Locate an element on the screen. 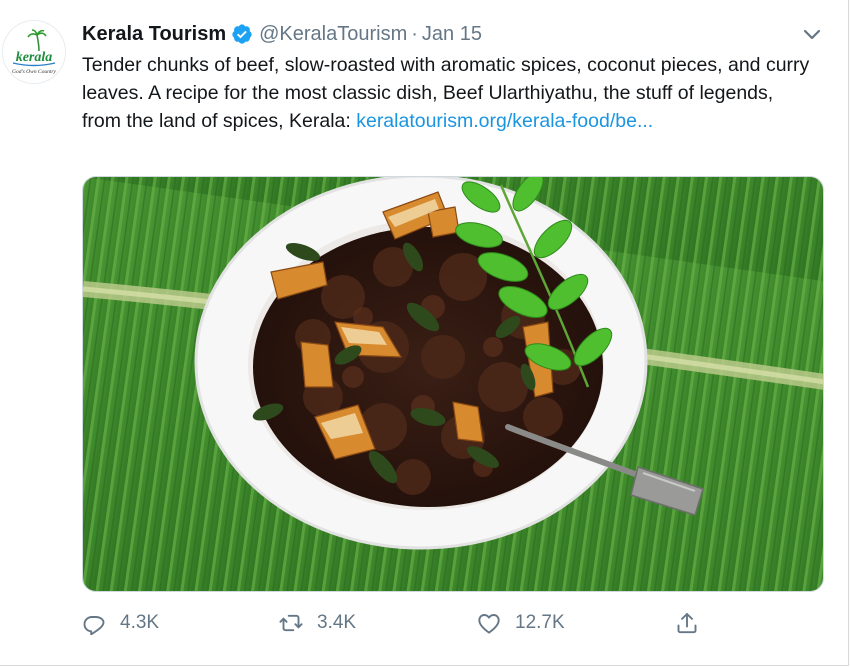 Image resolution: width=850 pixels, height=667 pixels. reply-button: 4.3K is located at coordinates (120, 623).